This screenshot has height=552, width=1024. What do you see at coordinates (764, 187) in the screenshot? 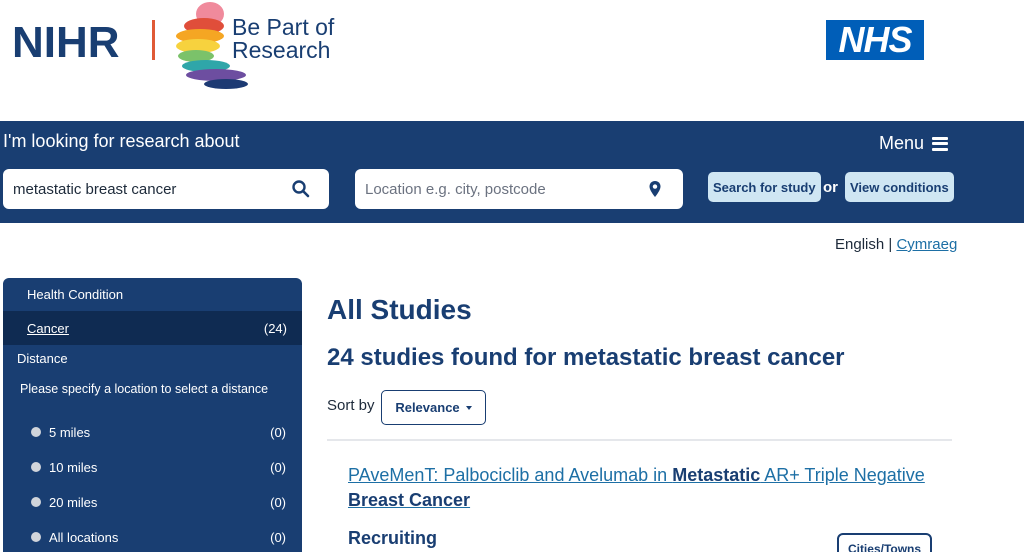
I see `search-for-study-button: Search for study` at bounding box center [764, 187].